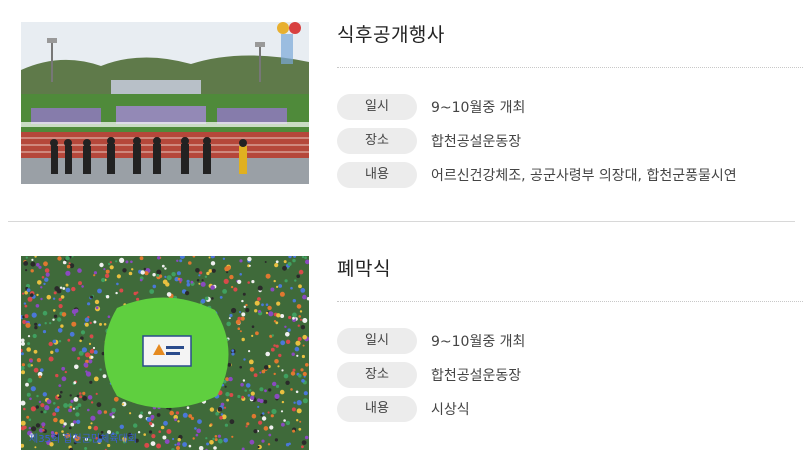 The image size is (803, 460). I want to click on detail-row-content: 내용 시상식, so click(570, 409).